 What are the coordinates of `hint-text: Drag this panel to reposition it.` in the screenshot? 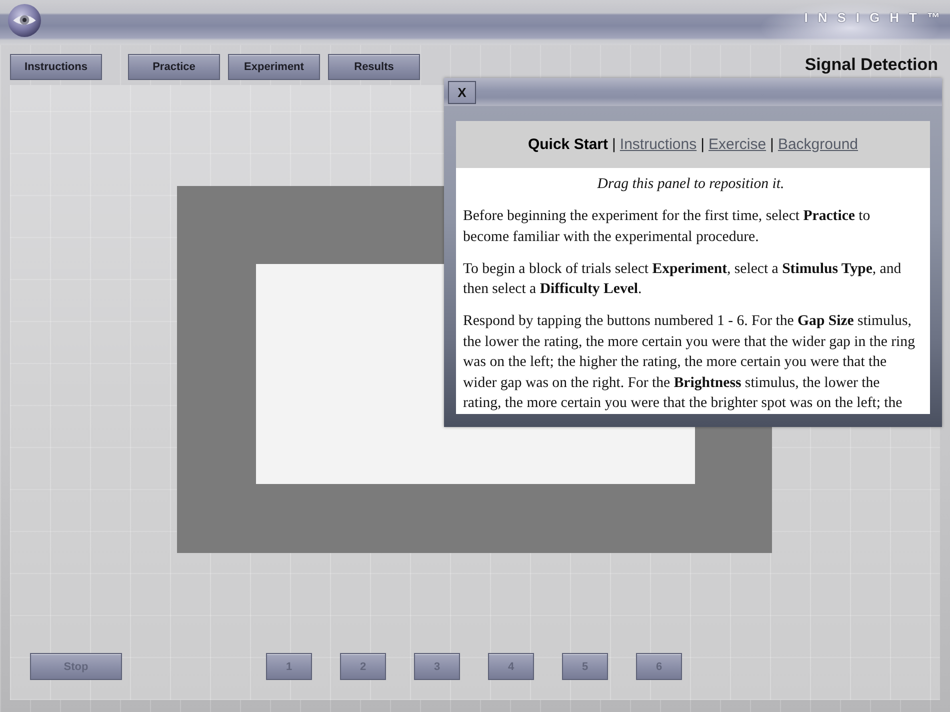 It's located at (691, 184).